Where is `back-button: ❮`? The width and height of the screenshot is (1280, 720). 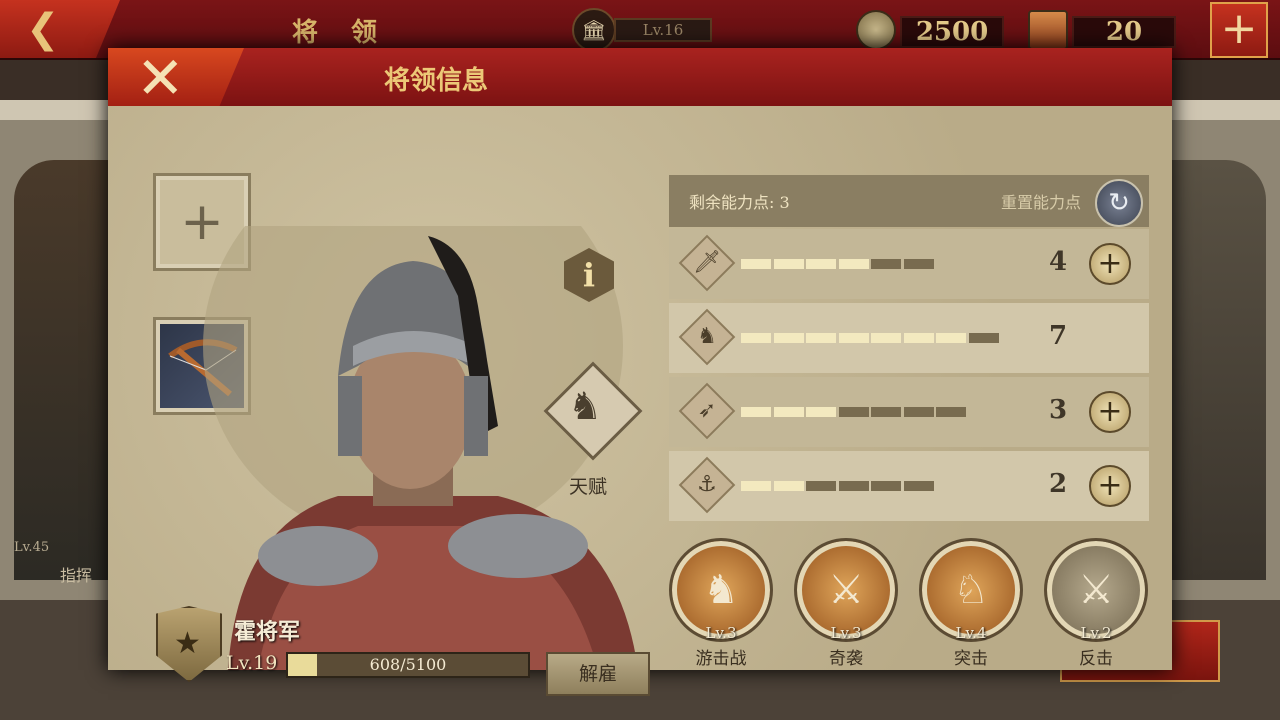 back-button: ❮ is located at coordinates (60, 29).